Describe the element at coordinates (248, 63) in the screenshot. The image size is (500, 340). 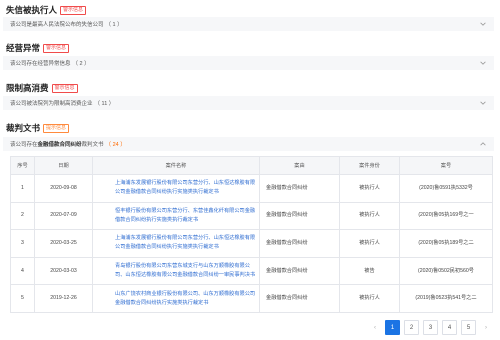
I see `abnormal-summary-bar: 该公司存在经营异常信息 （ 2 ）` at that location.